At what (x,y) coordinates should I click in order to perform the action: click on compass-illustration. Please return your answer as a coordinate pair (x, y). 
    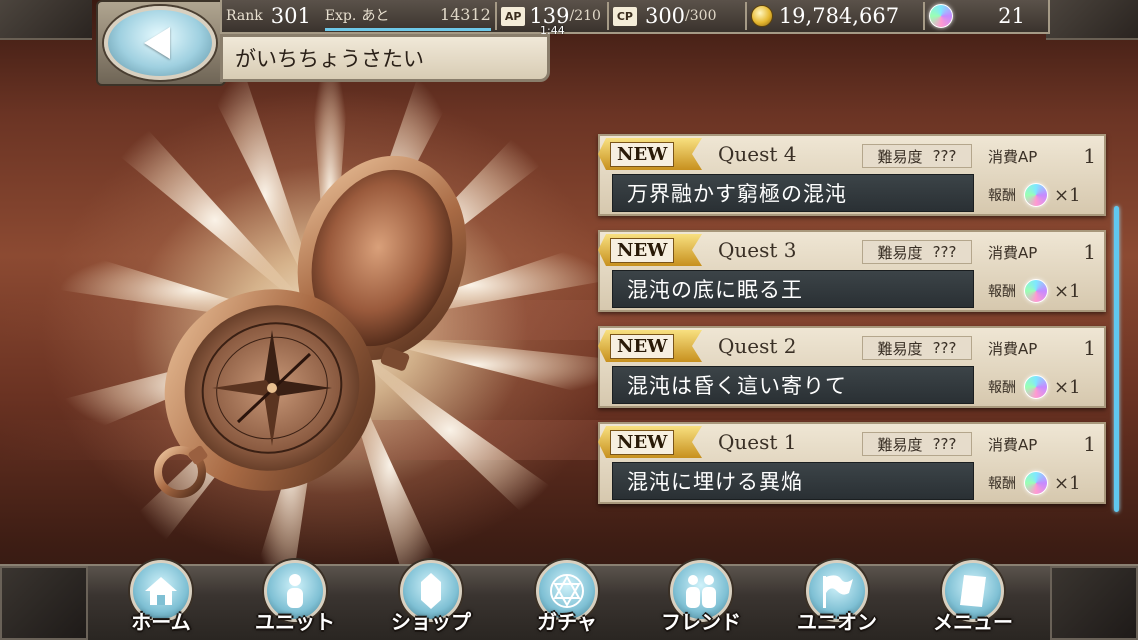
    Looking at the image, I should click on (310, 326).